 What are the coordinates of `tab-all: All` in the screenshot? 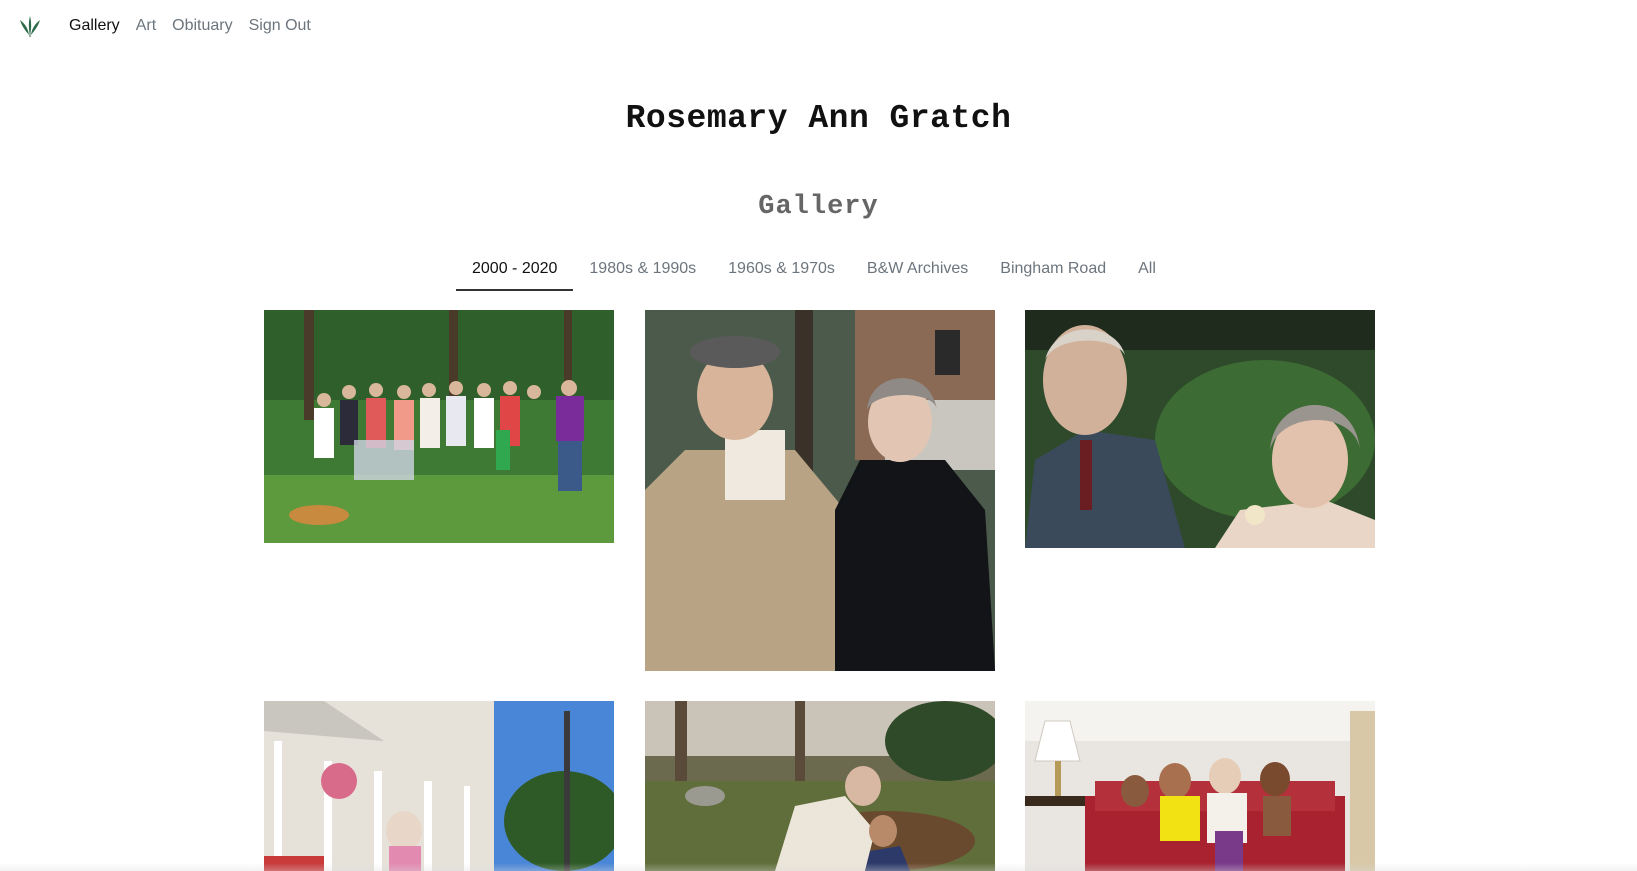 It's located at (1147, 270).